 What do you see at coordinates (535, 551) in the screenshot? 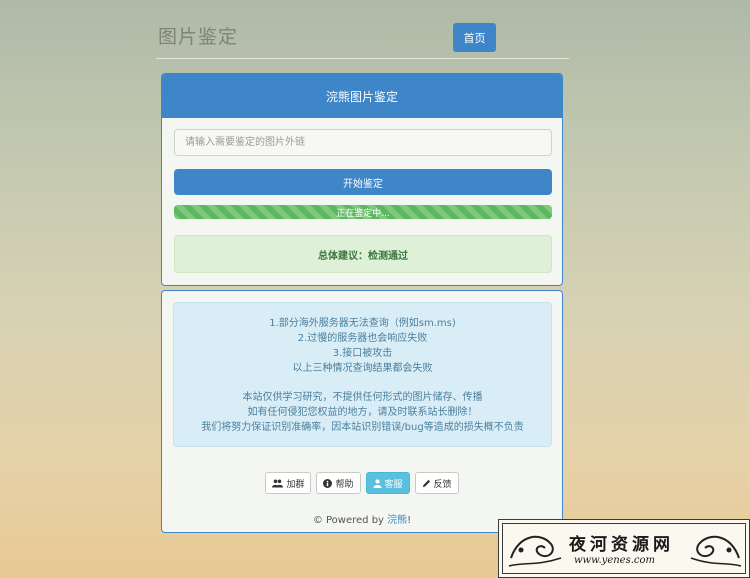
I see `ornament-left-icon` at bounding box center [535, 551].